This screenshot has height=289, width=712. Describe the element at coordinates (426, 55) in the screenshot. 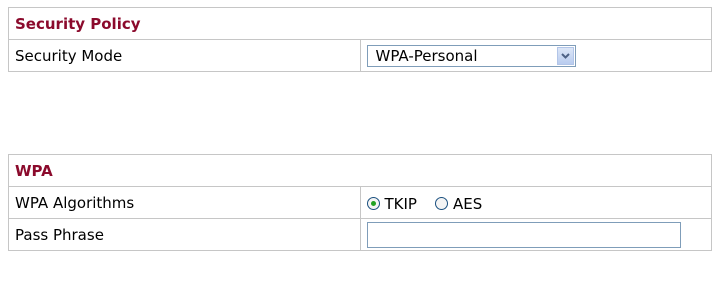

I see `security-mode-selected-value: WPA-Personal` at that location.